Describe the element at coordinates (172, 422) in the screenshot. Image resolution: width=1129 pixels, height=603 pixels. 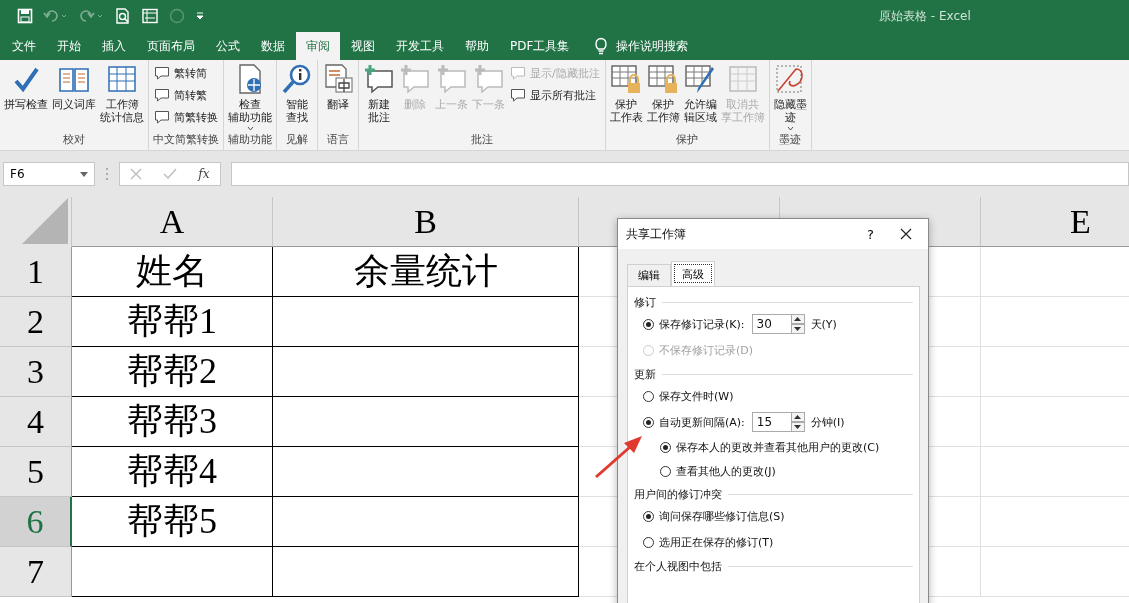
I see `table-cell: 帮帮3` at that location.